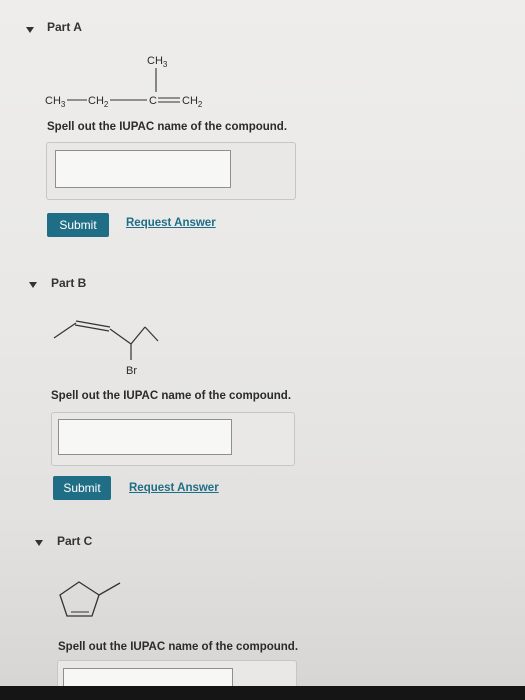 Image resolution: width=525 pixels, height=700 pixels. I want to click on part-b-structure: Br, so click(106, 348).